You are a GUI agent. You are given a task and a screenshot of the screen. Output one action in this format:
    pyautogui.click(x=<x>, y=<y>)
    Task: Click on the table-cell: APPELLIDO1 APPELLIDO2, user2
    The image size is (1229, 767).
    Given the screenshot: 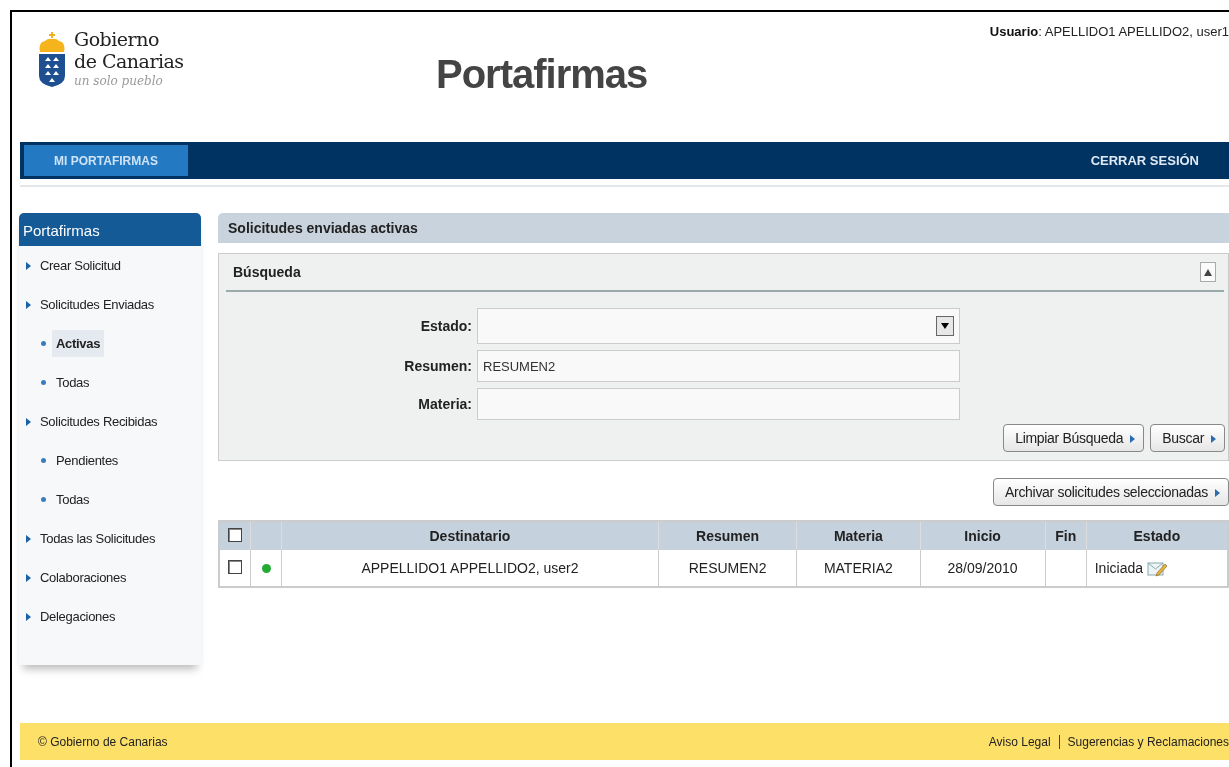 What is the action you would take?
    pyautogui.click(x=470, y=568)
    